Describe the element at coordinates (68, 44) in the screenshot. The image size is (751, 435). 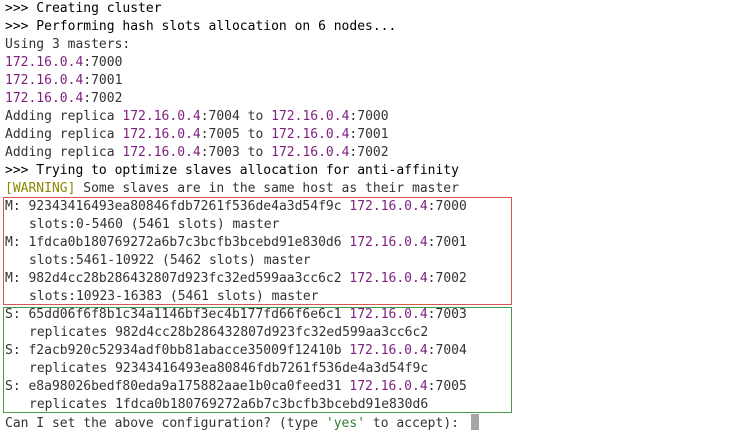
I see `output-line: Using 3 masters:` at that location.